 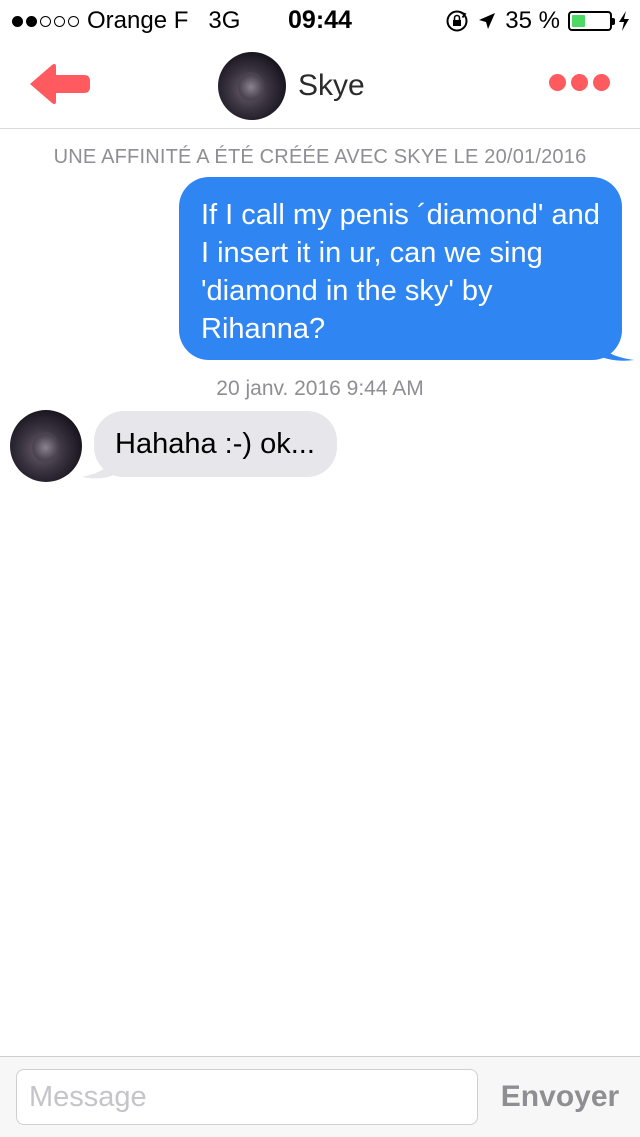 What do you see at coordinates (291, 86) in the screenshot?
I see `contact-header: Skye` at bounding box center [291, 86].